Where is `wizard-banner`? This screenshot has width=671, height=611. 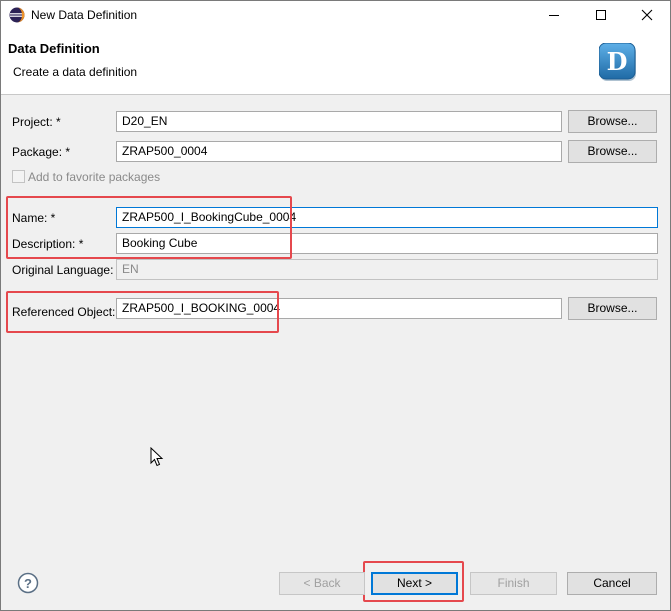 wizard-banner is located at coordinates (335, 62).